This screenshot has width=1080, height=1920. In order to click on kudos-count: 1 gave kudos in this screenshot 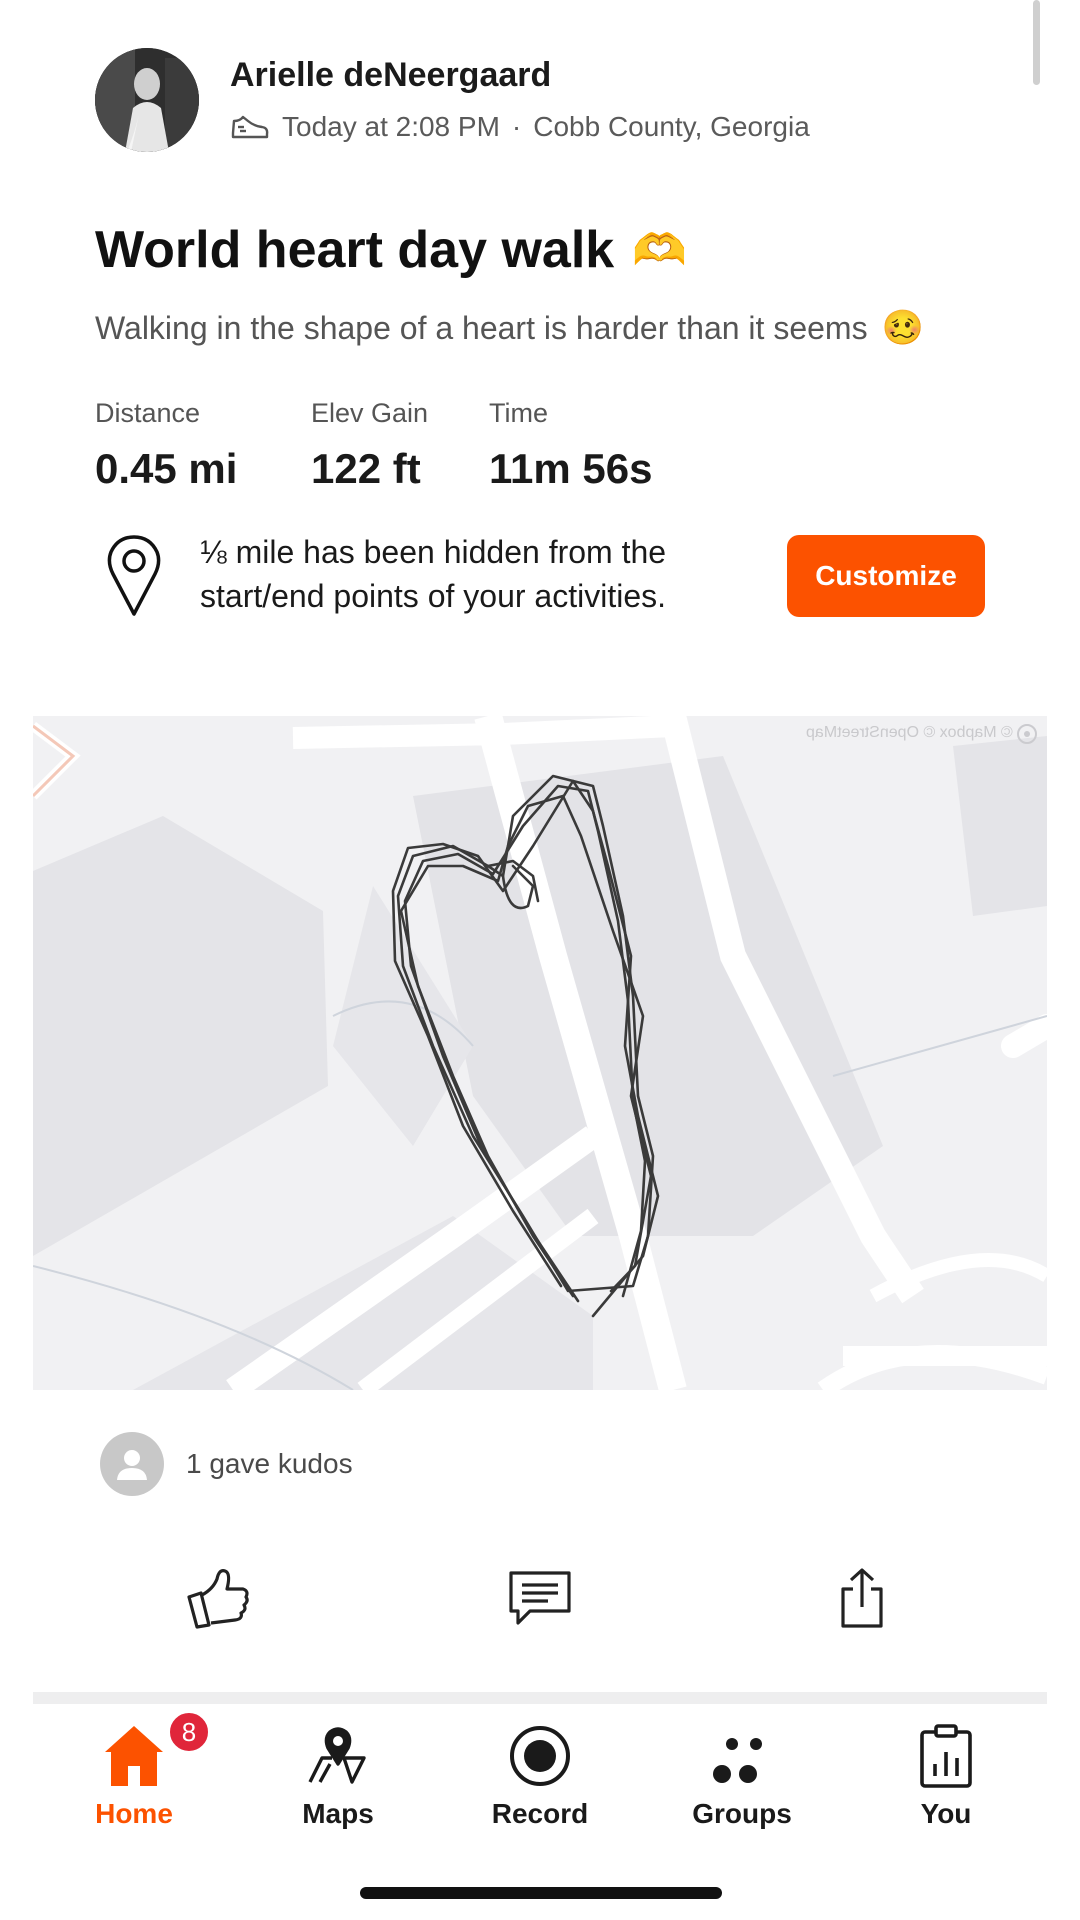, I will do `click(269, 1463)`.